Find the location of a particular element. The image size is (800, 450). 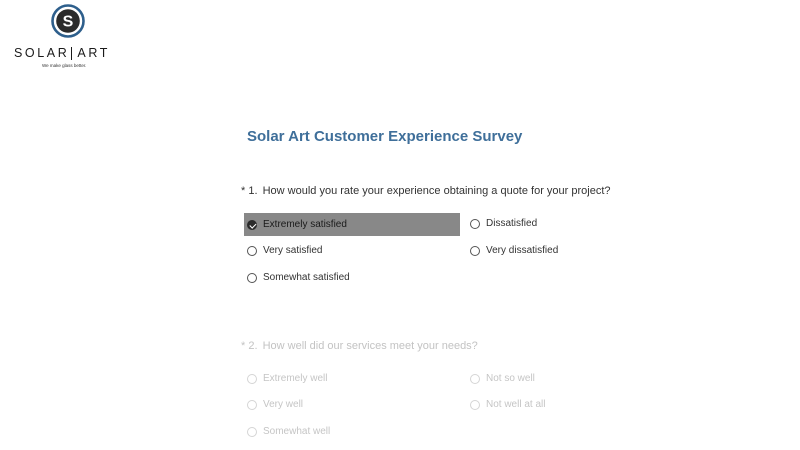

q1-option-very-satisfied: Very satisfied is located at coordinates (283, 250).